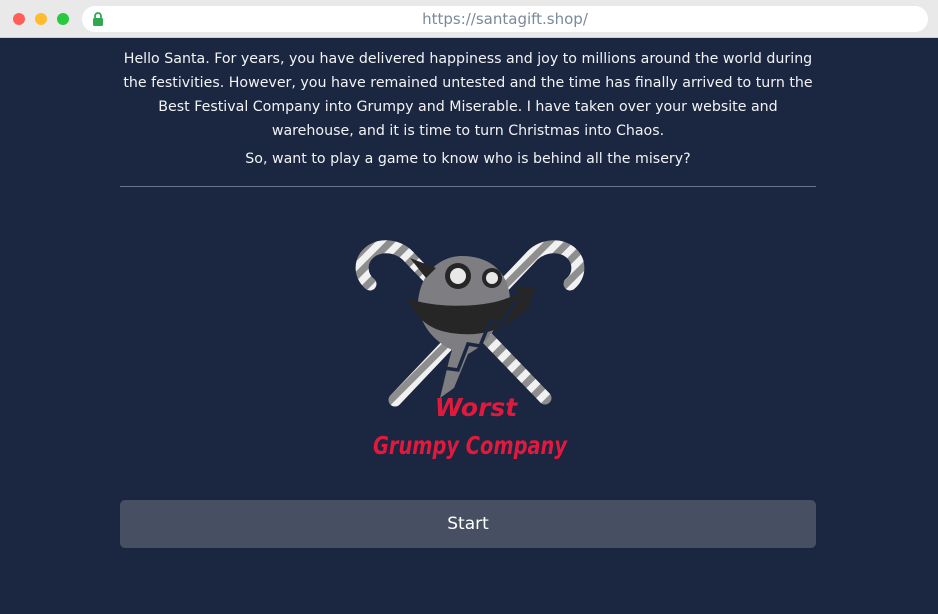  Describe the element at coordinates (477, 407) in the screenshot. I see `logo-text-worst: Worst` at that location.